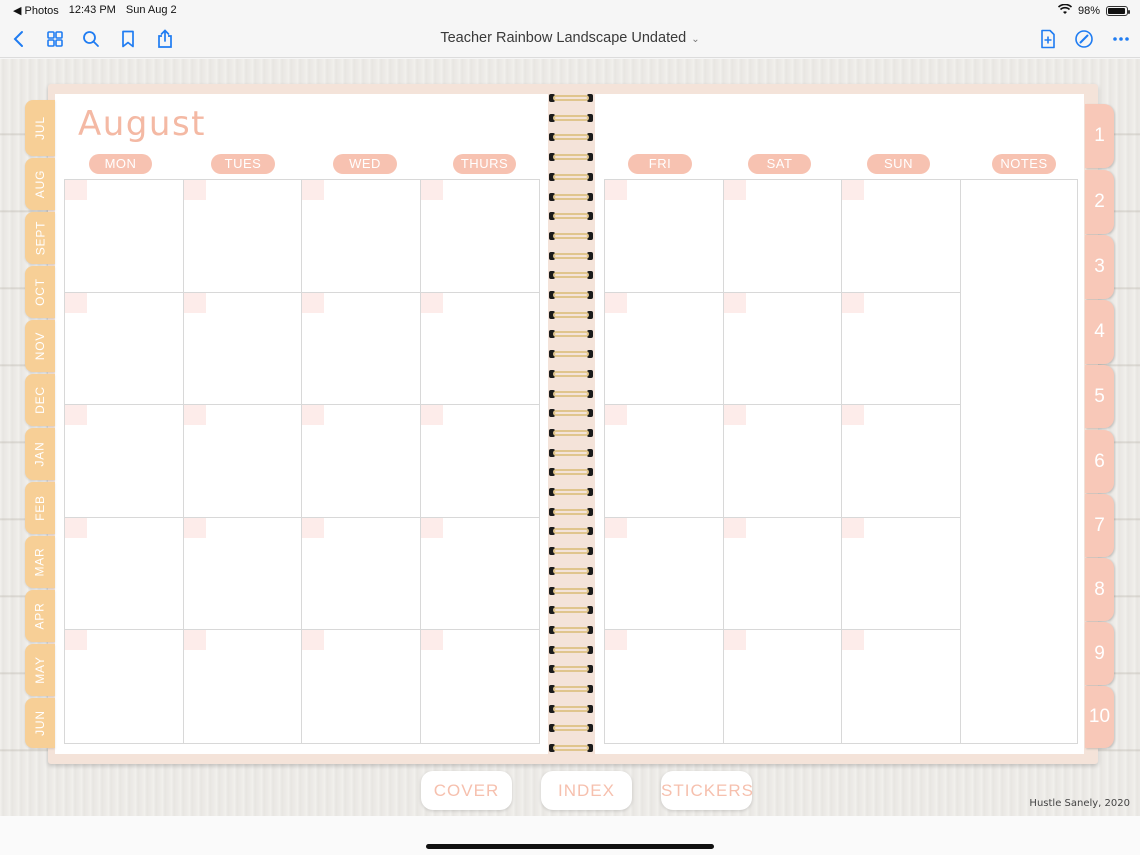 Image resolution: width=1140 pixels, height=855 pixels. I want to click on number-tab-7: 7, so click(1099, 525).